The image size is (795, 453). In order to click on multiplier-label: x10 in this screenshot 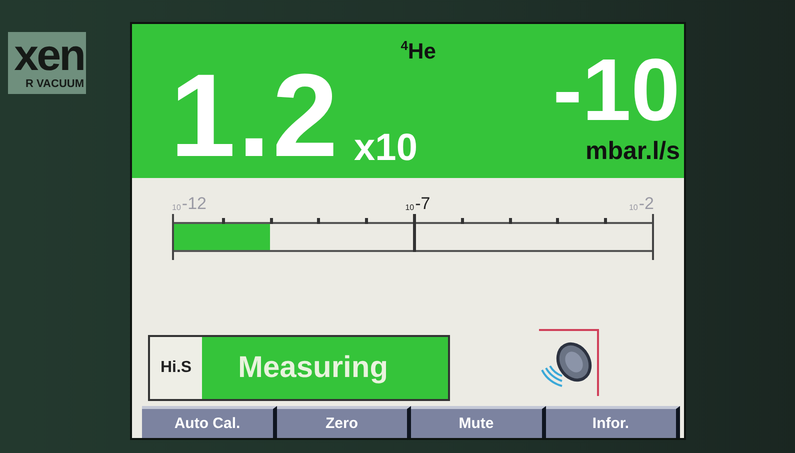, I will do `click(386, 148)`.